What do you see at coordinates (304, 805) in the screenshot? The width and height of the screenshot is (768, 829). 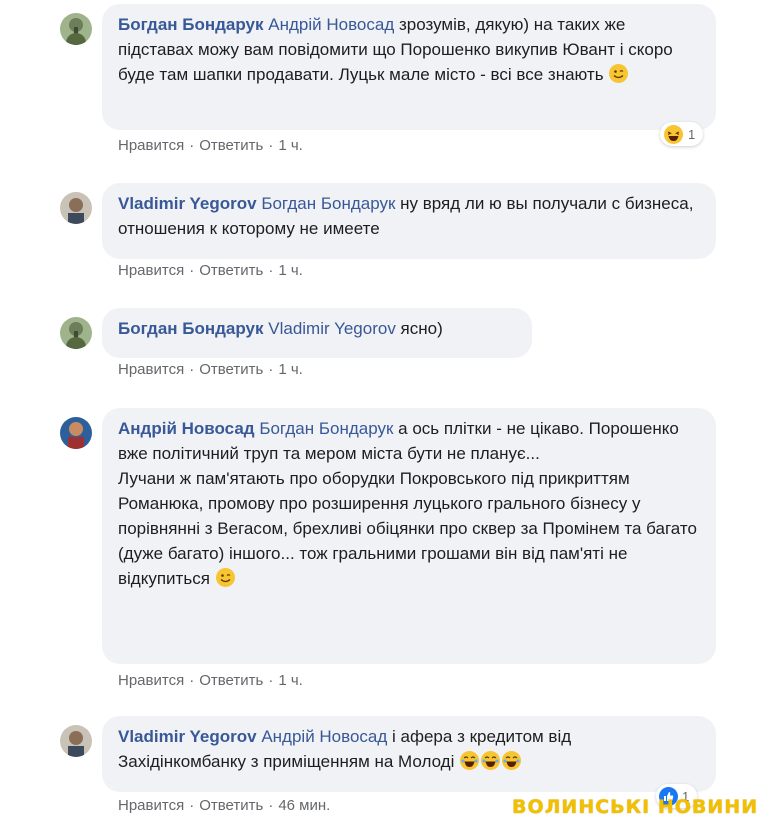 I see `timestamp: 46 мин.` at bounding box center [304, 805].